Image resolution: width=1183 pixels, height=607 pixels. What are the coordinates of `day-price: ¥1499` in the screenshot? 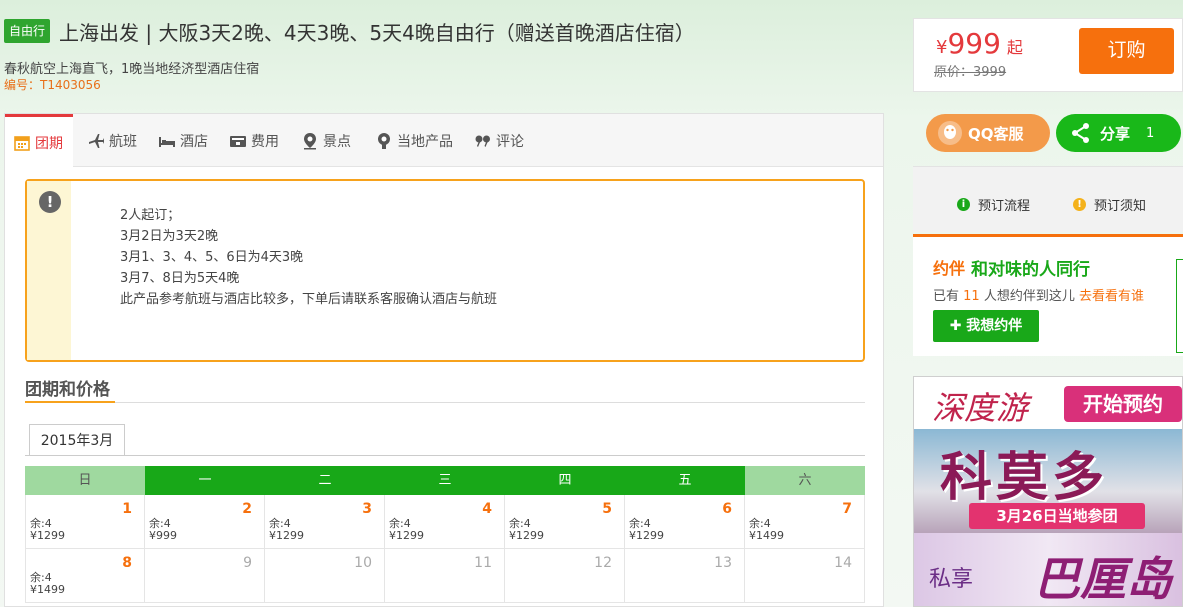 It's located at (47, 589).